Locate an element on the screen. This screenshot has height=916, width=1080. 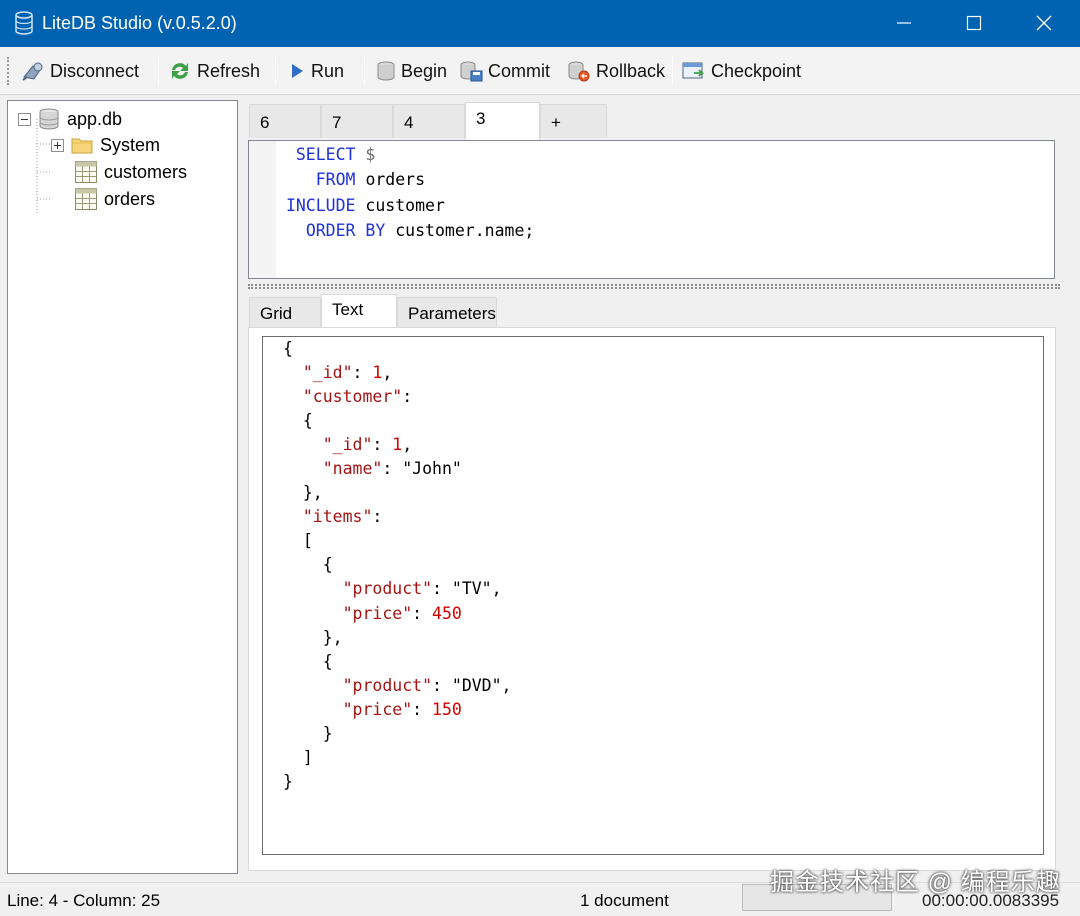
json-line: "customer": is located at coordinates (397, 397).